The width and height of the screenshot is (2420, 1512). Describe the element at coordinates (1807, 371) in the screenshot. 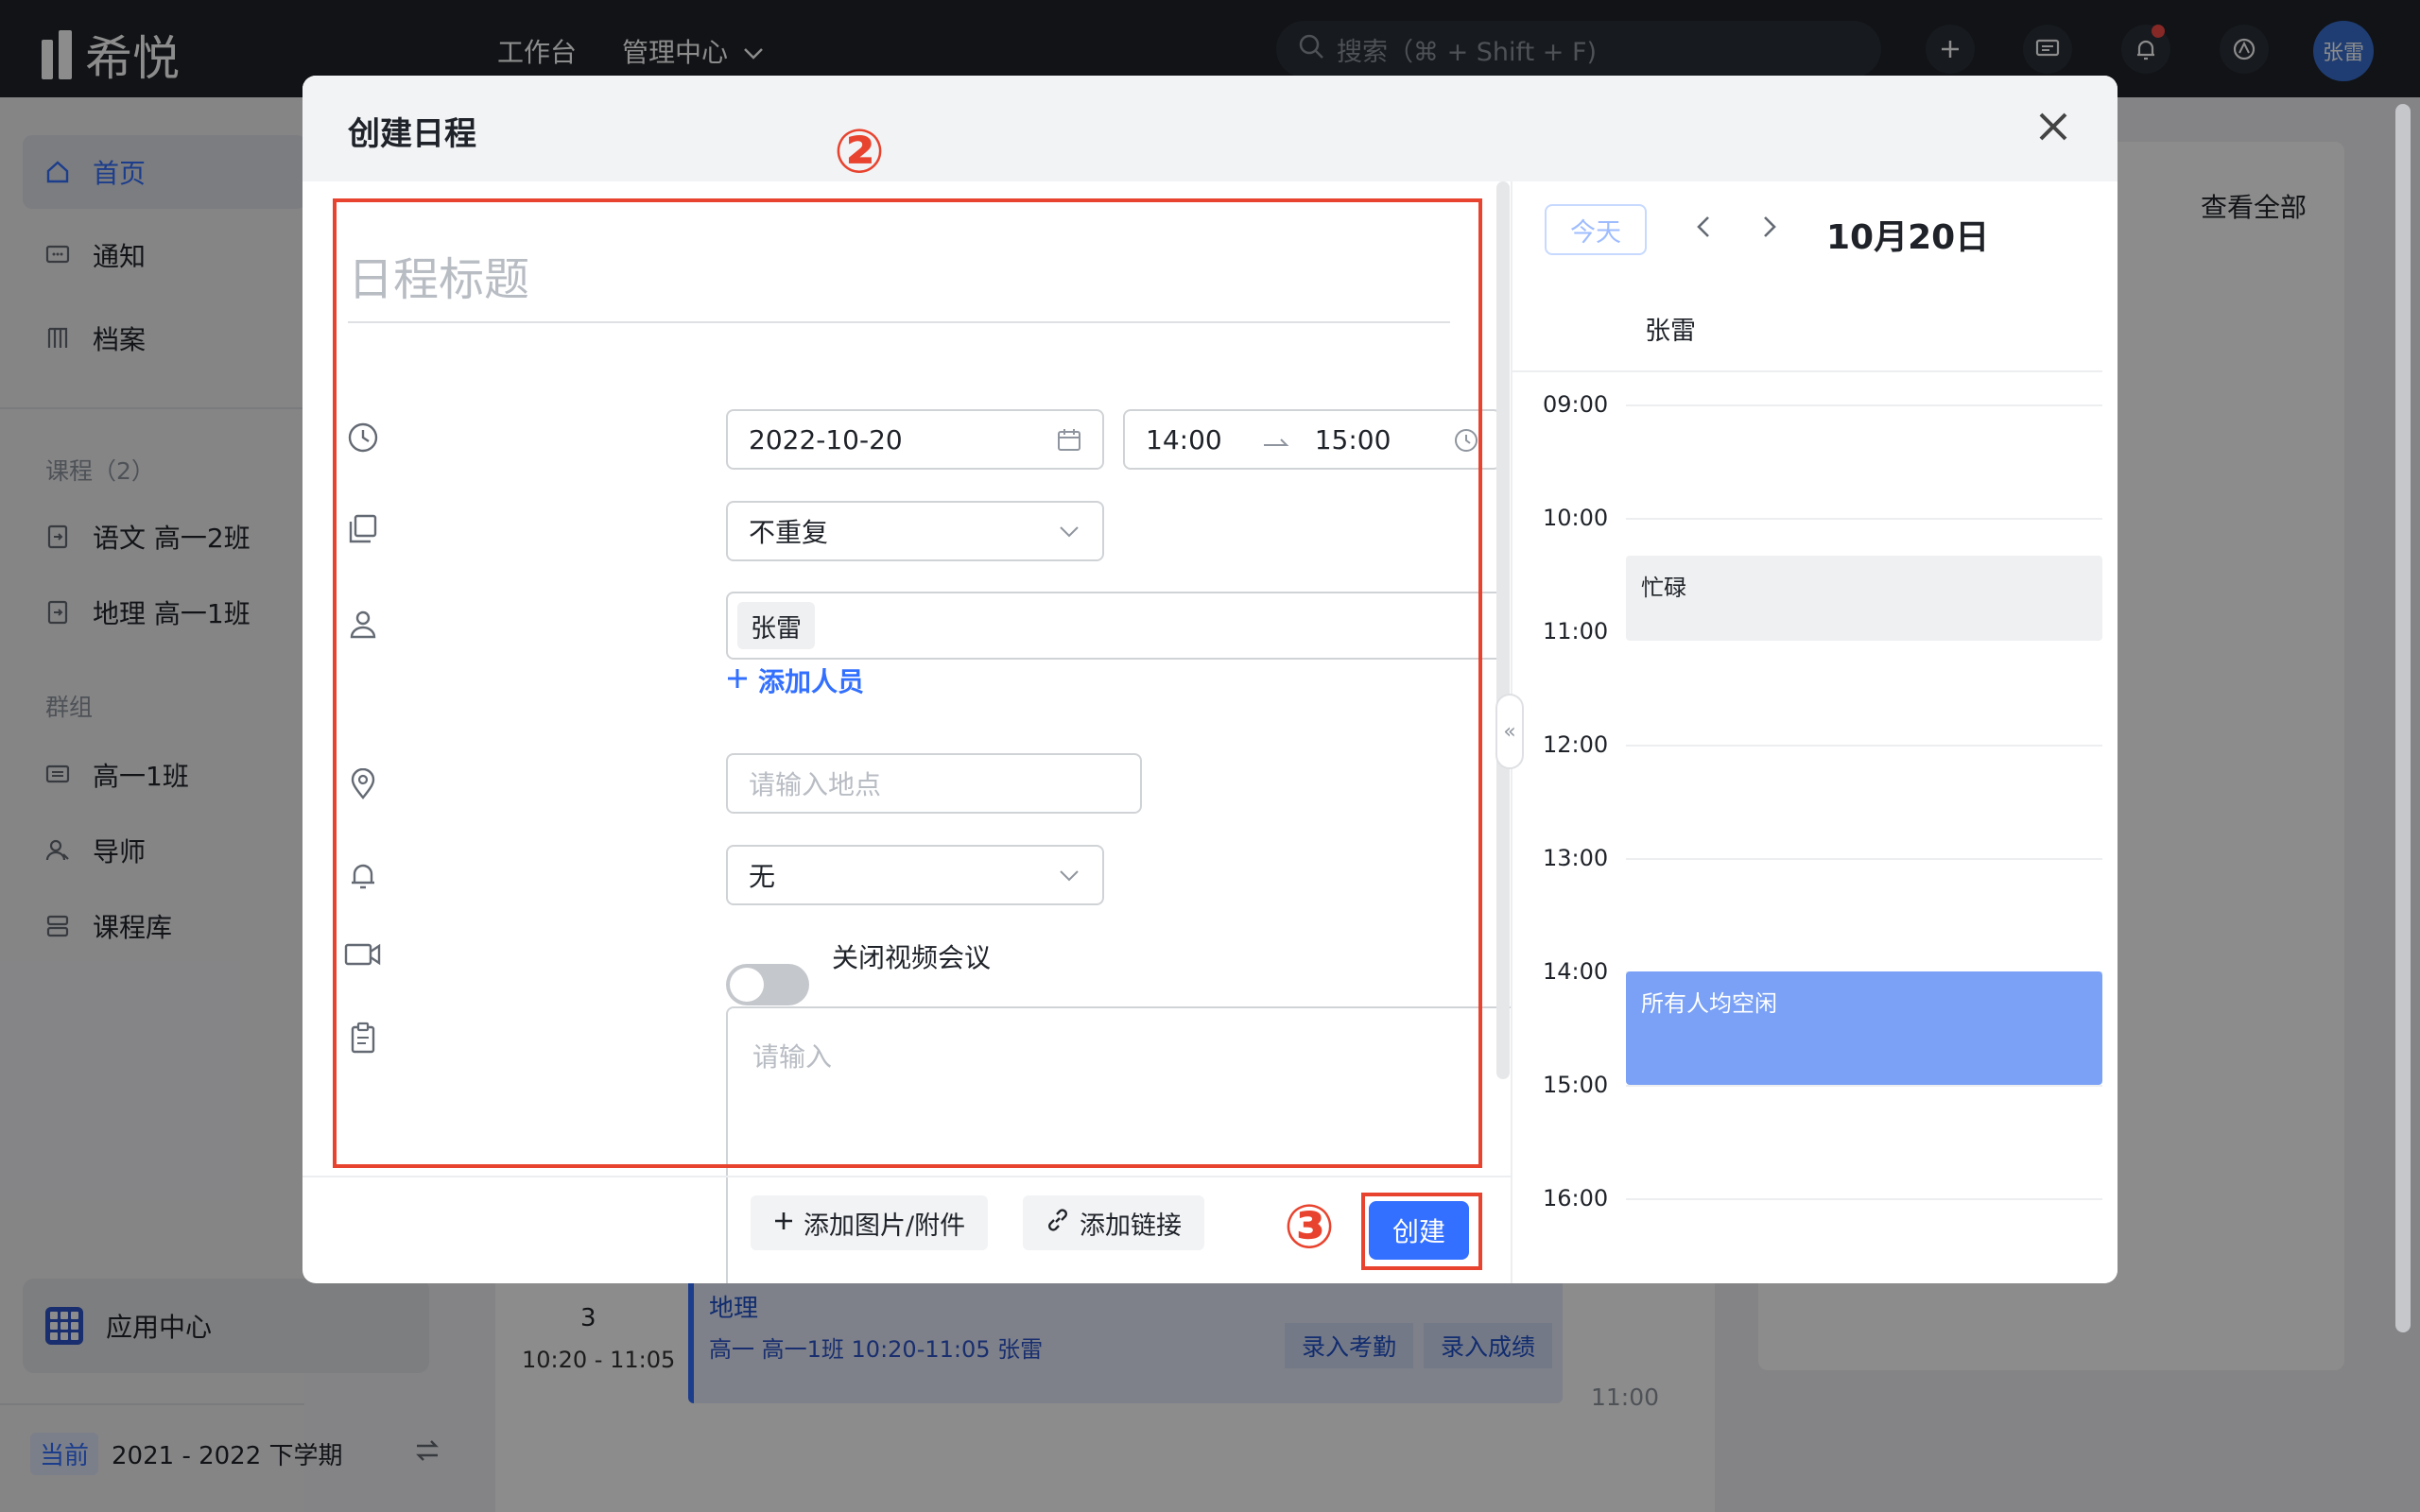

I see `calendar-divider` at that location.